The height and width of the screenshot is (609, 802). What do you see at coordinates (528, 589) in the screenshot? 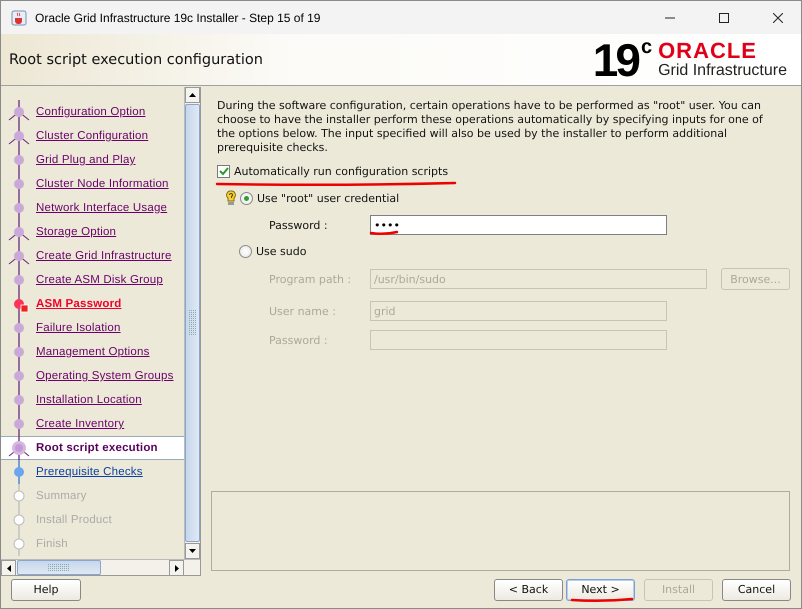
I see `back-button: < Back` at bounding box center [528, 589].